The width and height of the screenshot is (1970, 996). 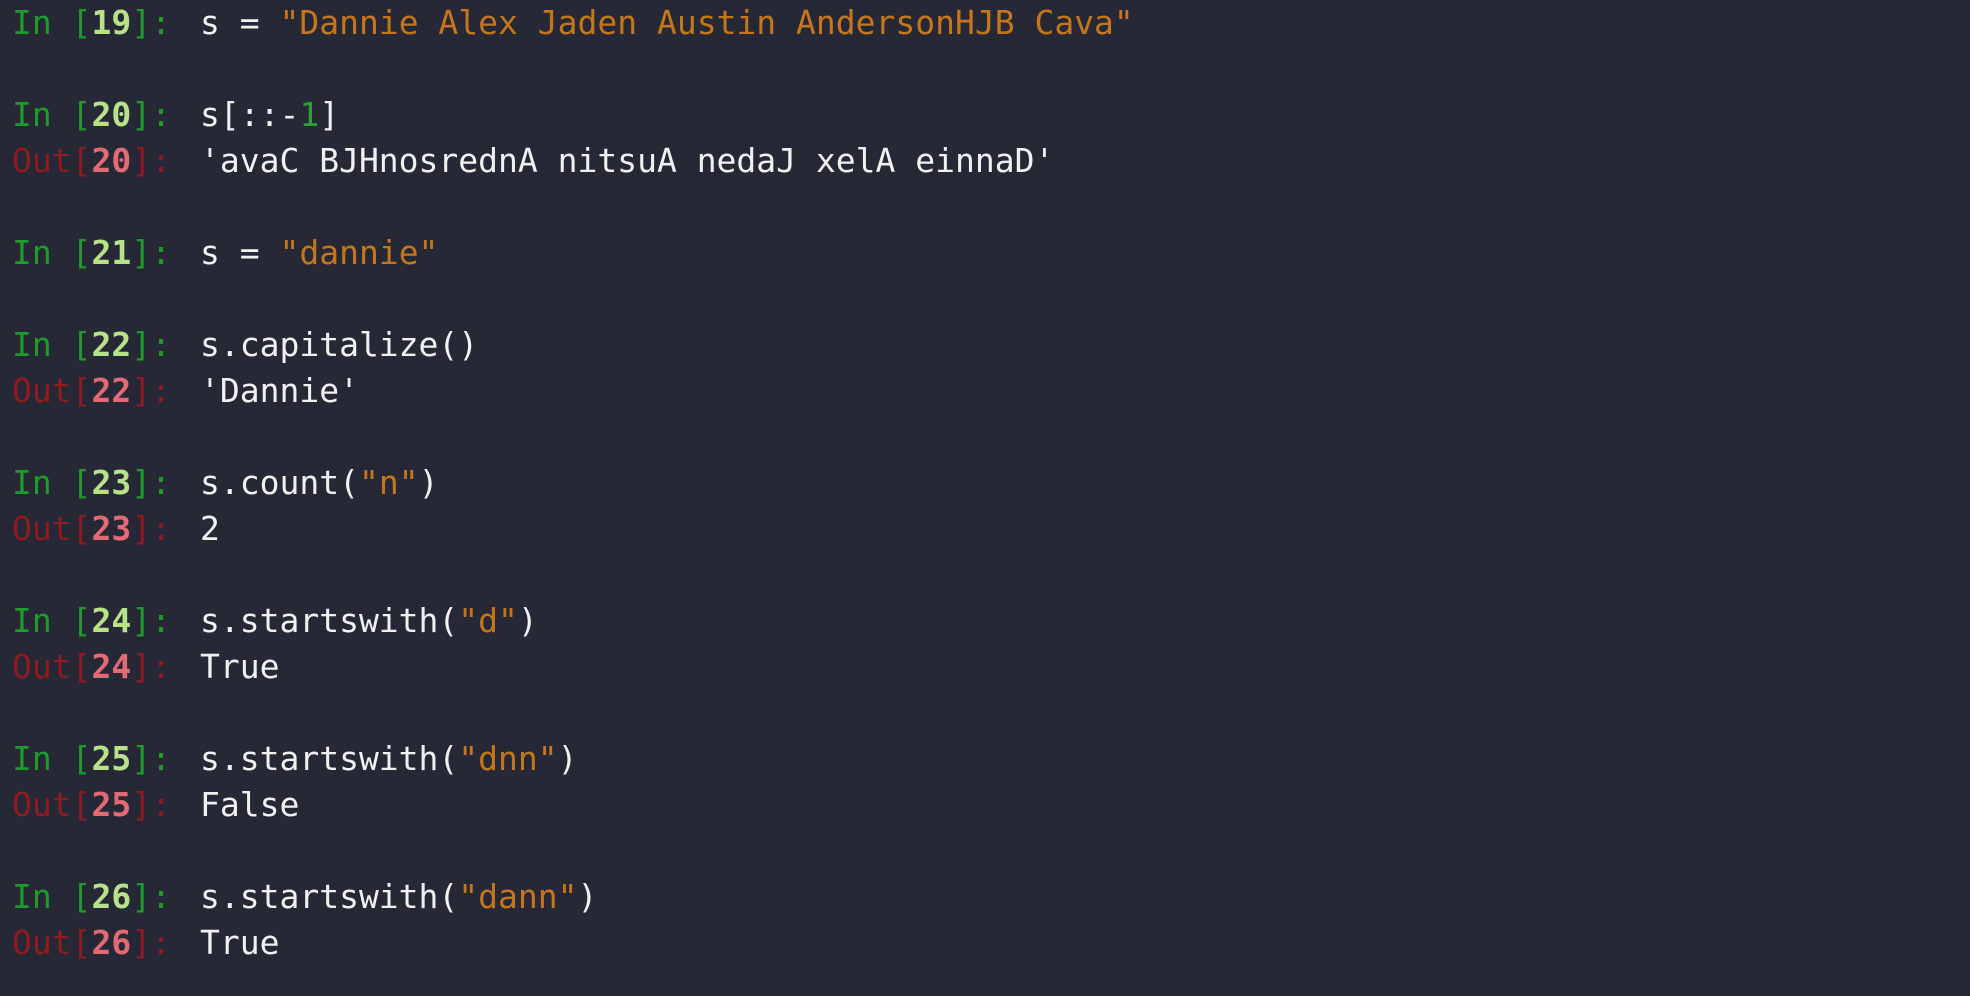 What do you see at coordinates (991, 391) in the screenshot?
I see `output-line: Out[22]: 'Dannie'` at bounding box center [991, 391].